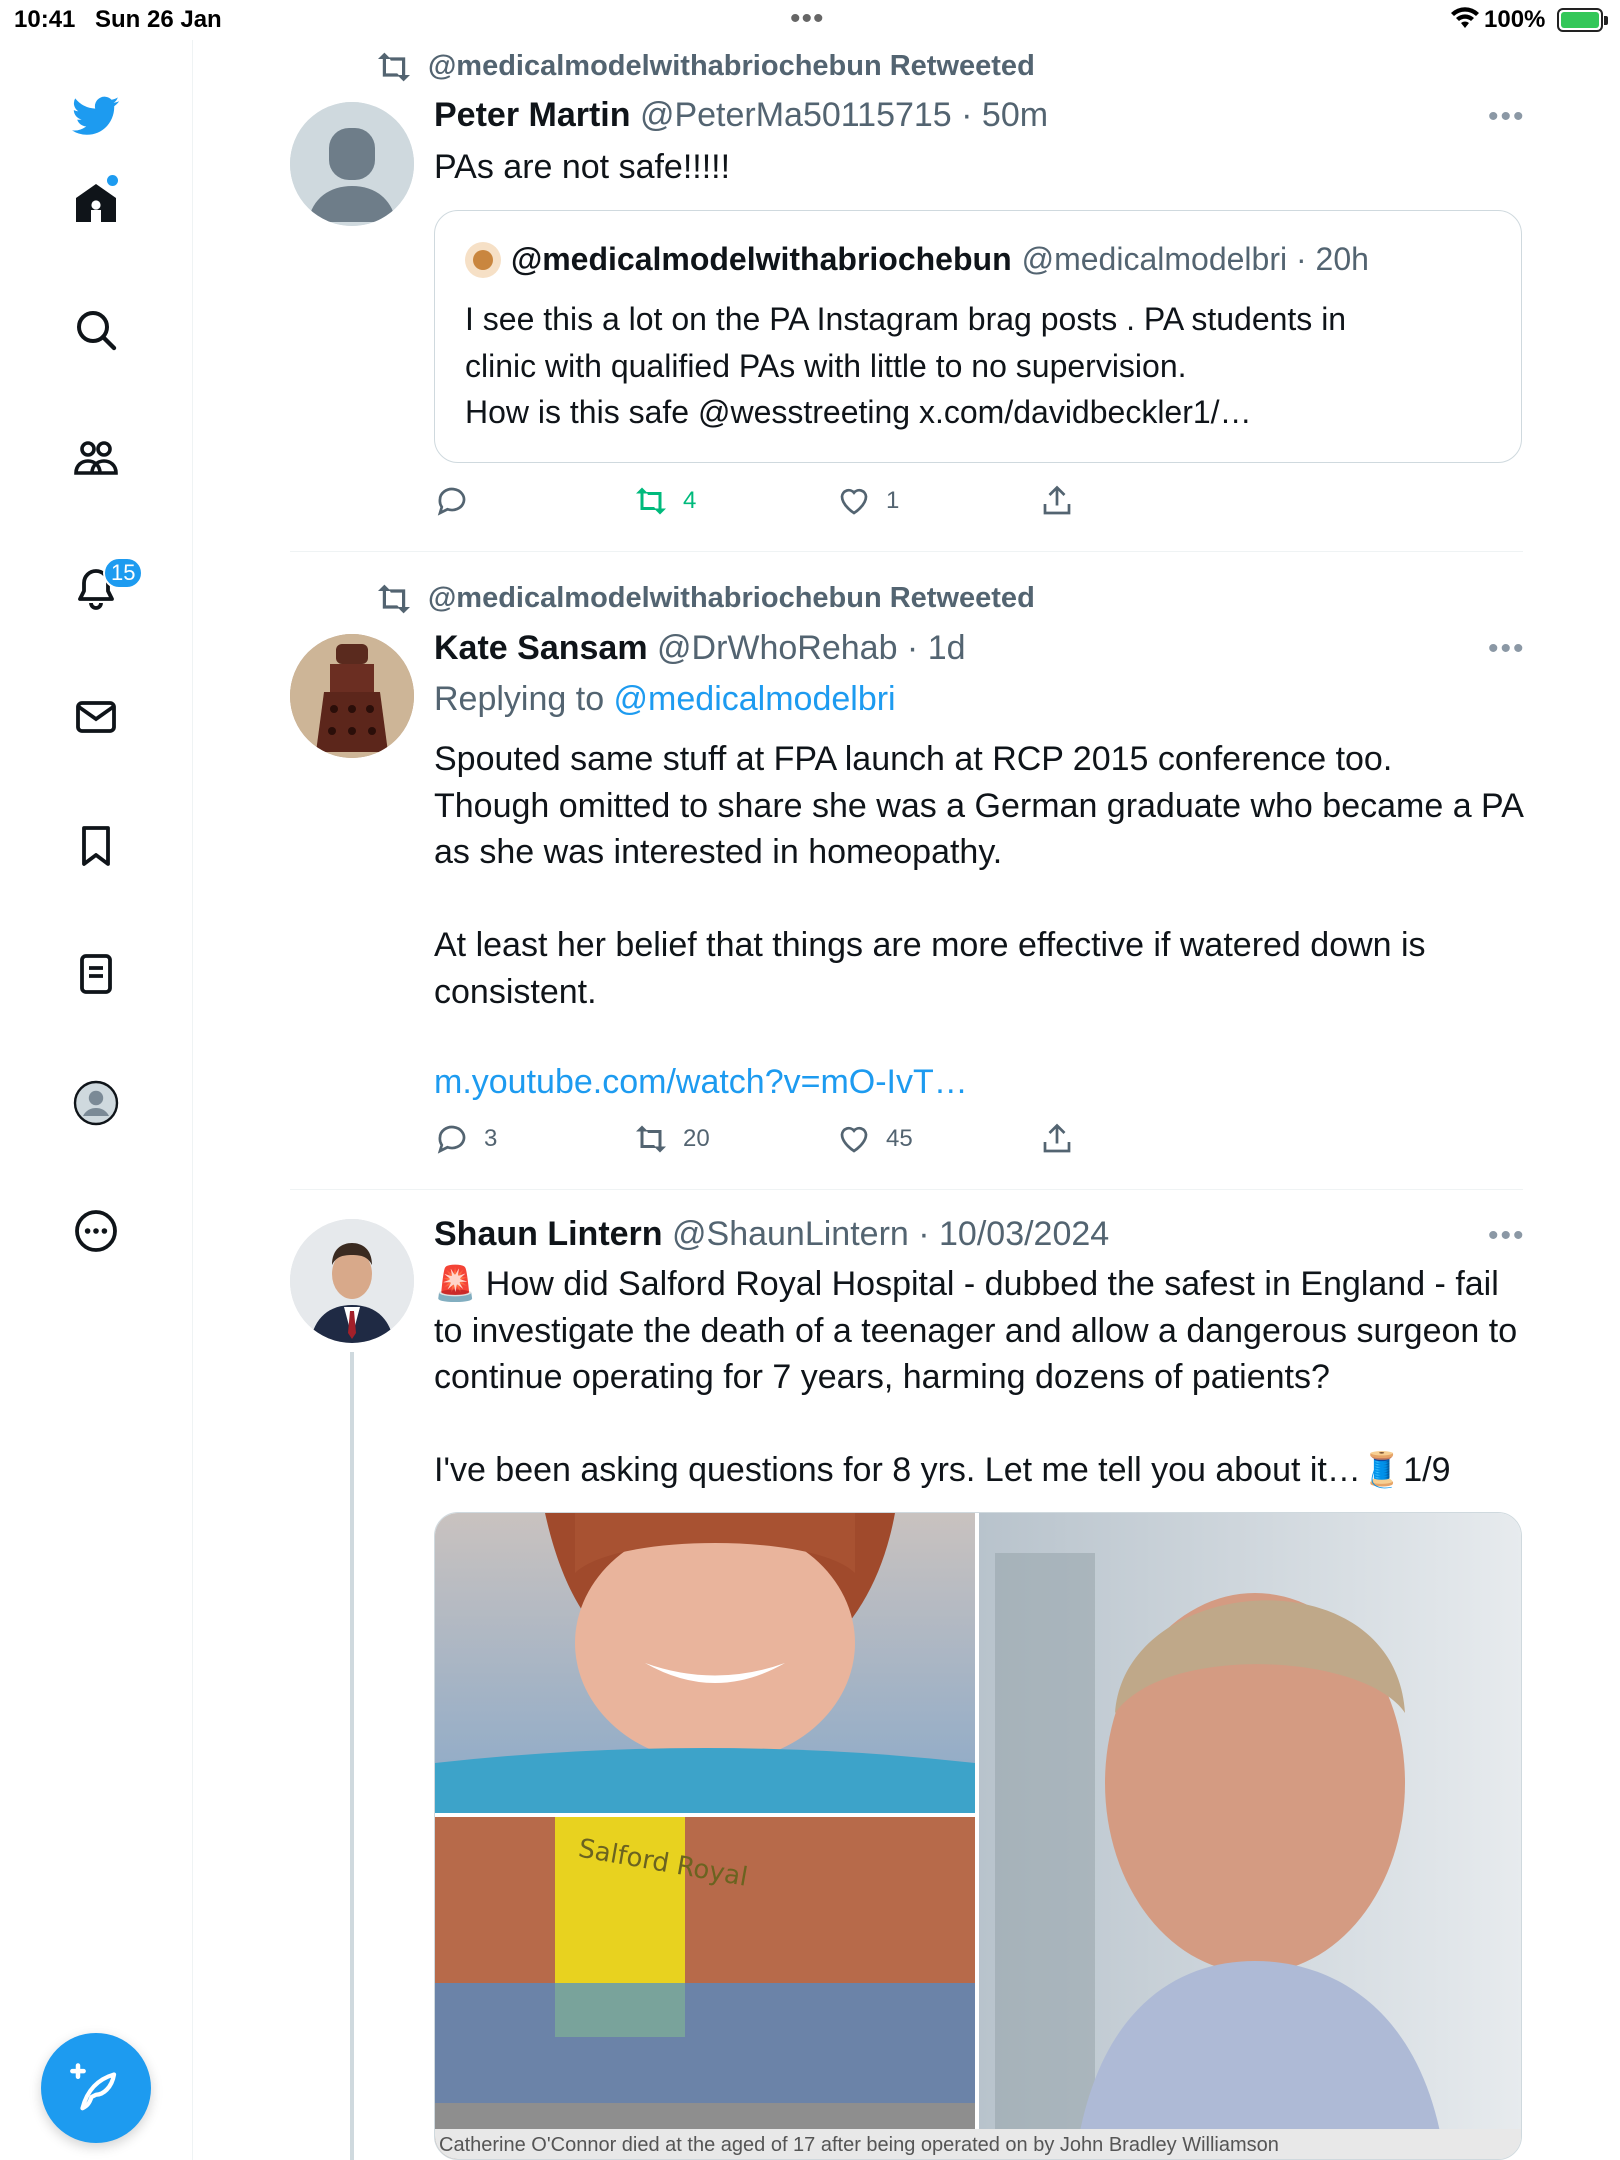  What do you see at coordinates (582, 167) in the screenshot?
I see `tweet-text: PAs are not safe!!!!!` at bounding box center [582, 167].